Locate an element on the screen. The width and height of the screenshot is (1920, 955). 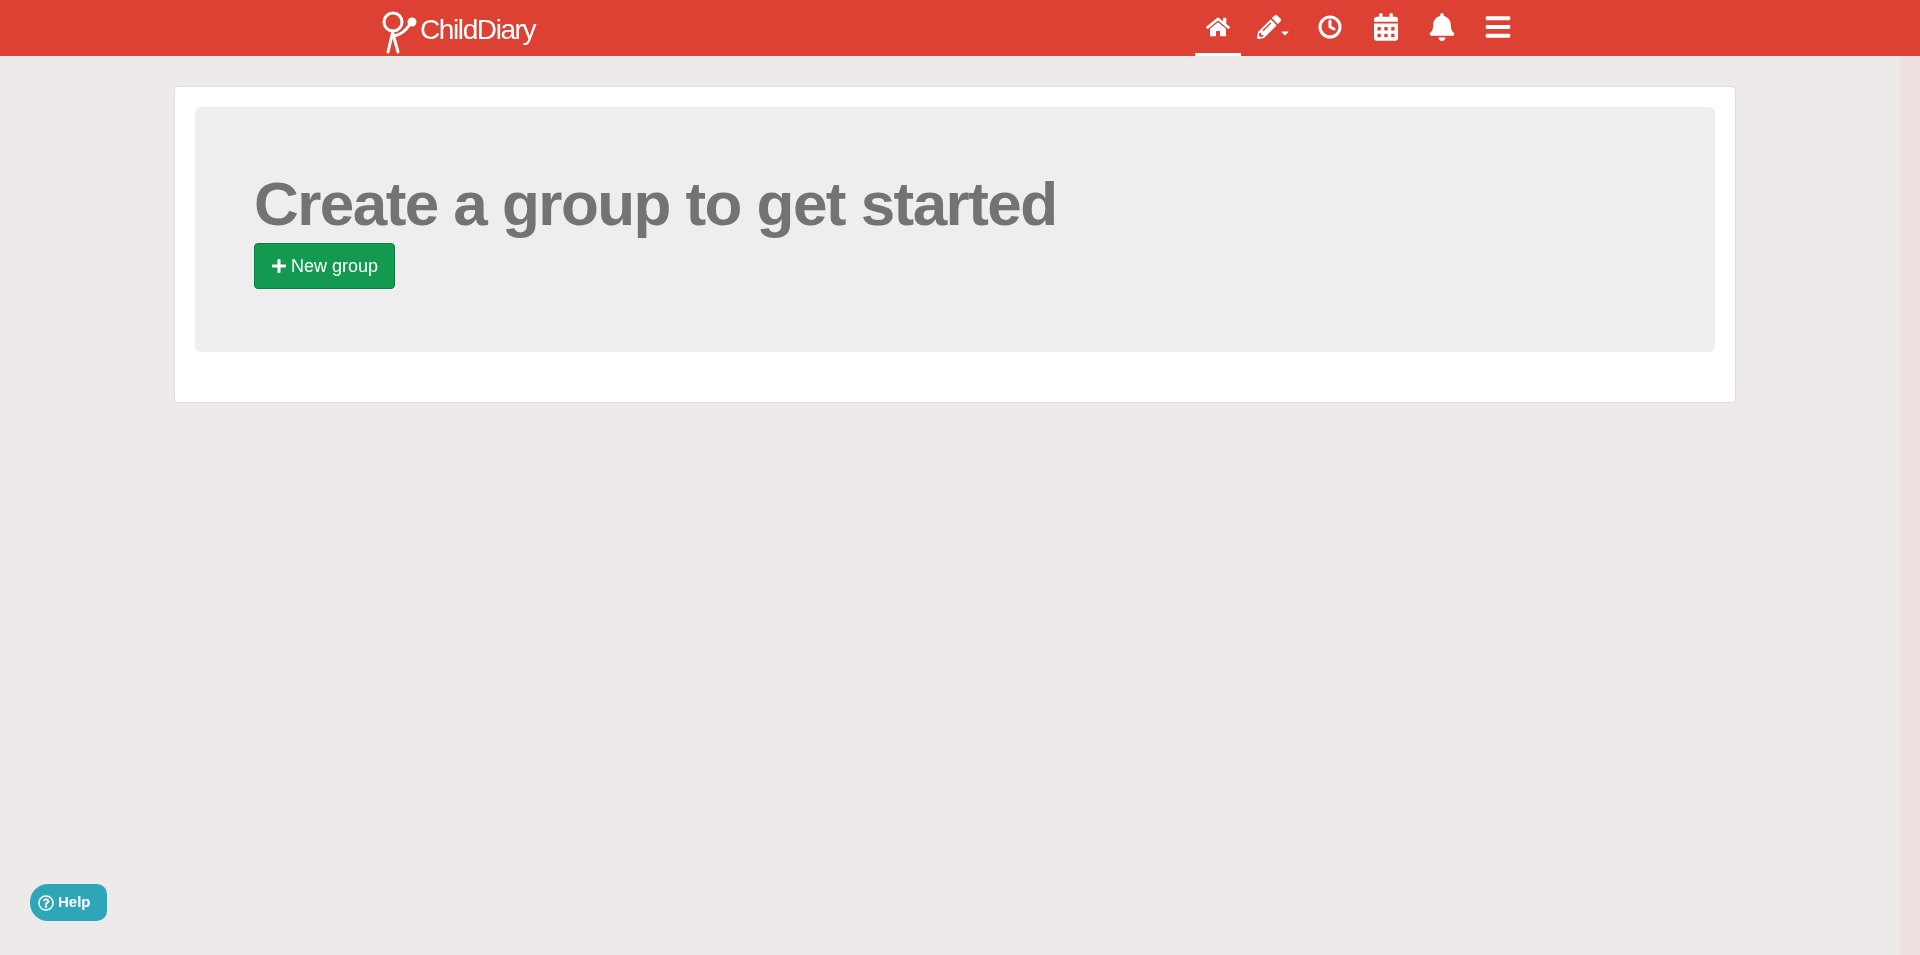
bell-icon is located at coordinates (1442, 26).